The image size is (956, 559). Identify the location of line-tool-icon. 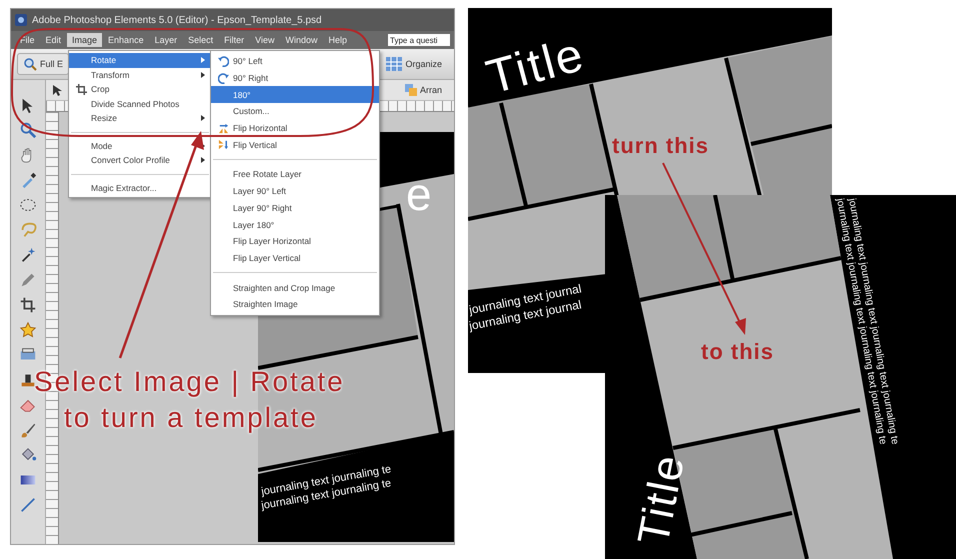
(28, 505).